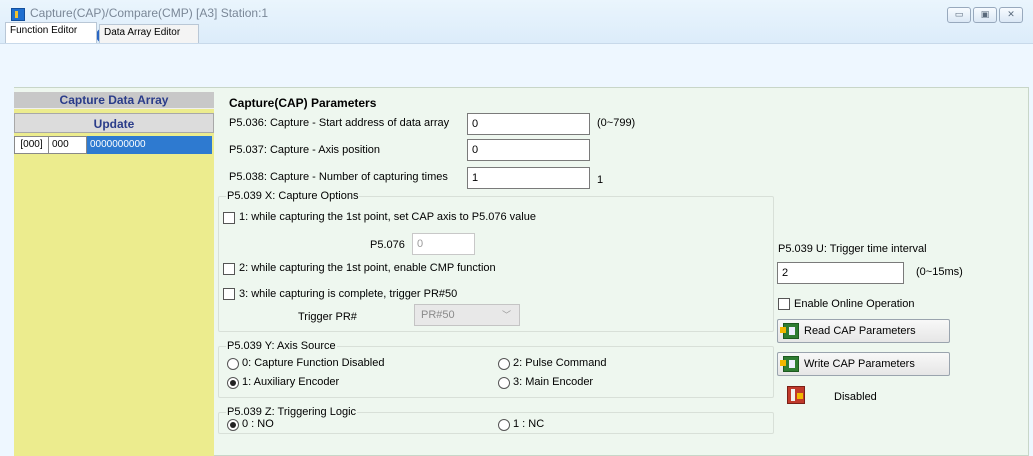  What do you see at coordinates (305, 150) in the screenshot?
I see `p5037-label: P5.037: Capture - Axis position` at bounding box center [305, 150].